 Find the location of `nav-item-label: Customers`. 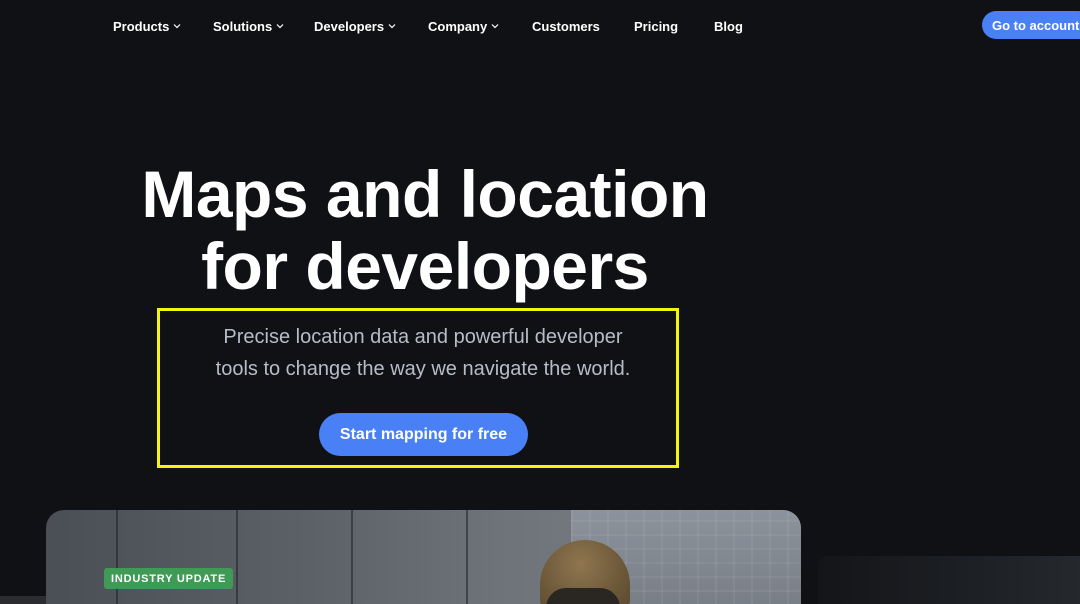

nav-item-label: Customers is located at coordinates (566, 26).